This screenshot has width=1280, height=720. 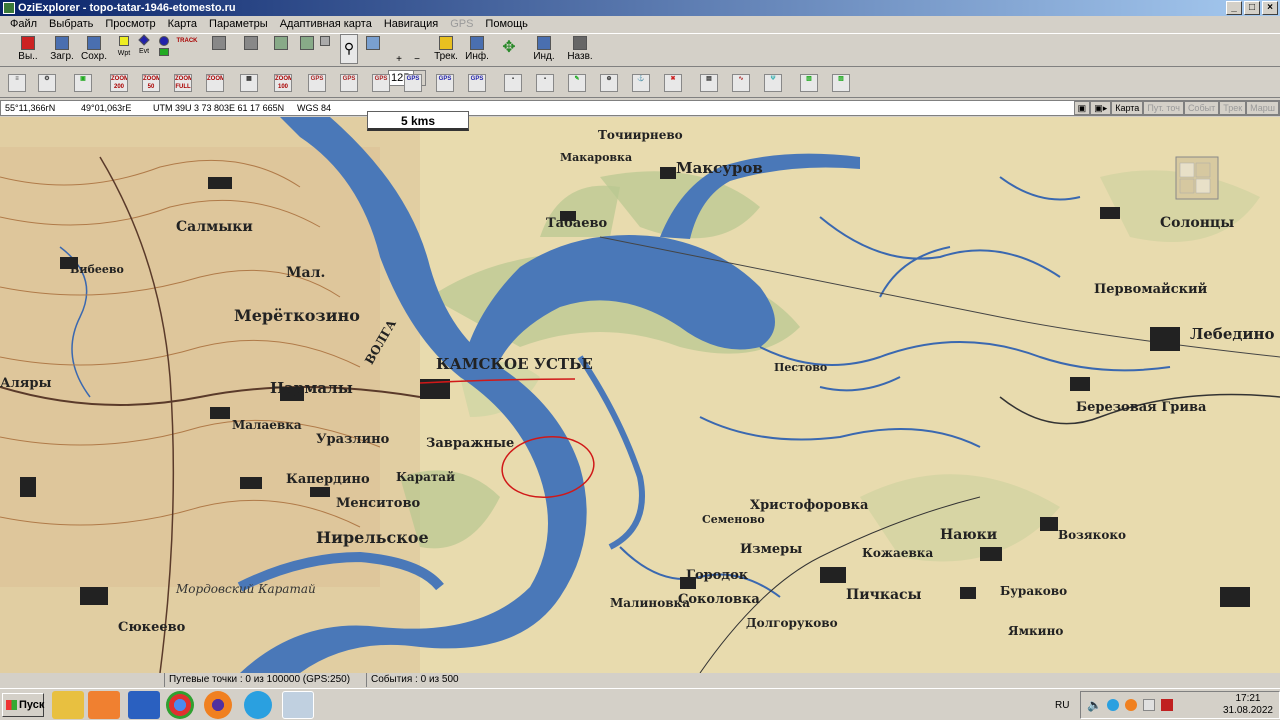 What do you see at coordinates (506, 24) in the screenshot?
I see `menu-help: Помощь` at bounding box center [506, 24].